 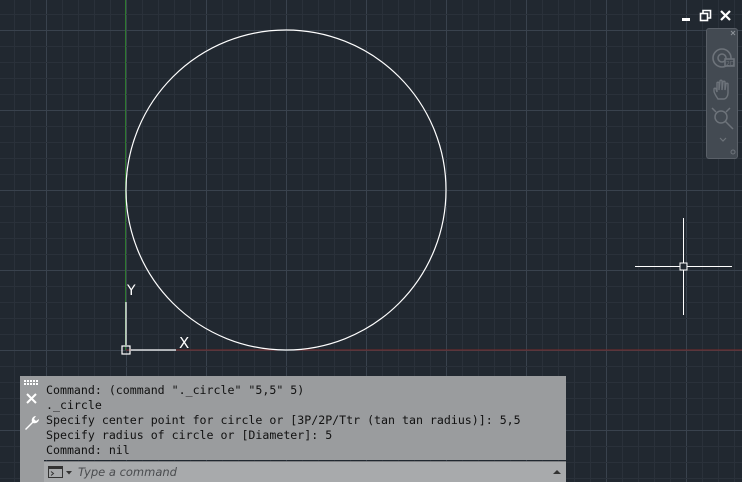 I want to click on svg-text: 2D, so click(x=730, y=64).